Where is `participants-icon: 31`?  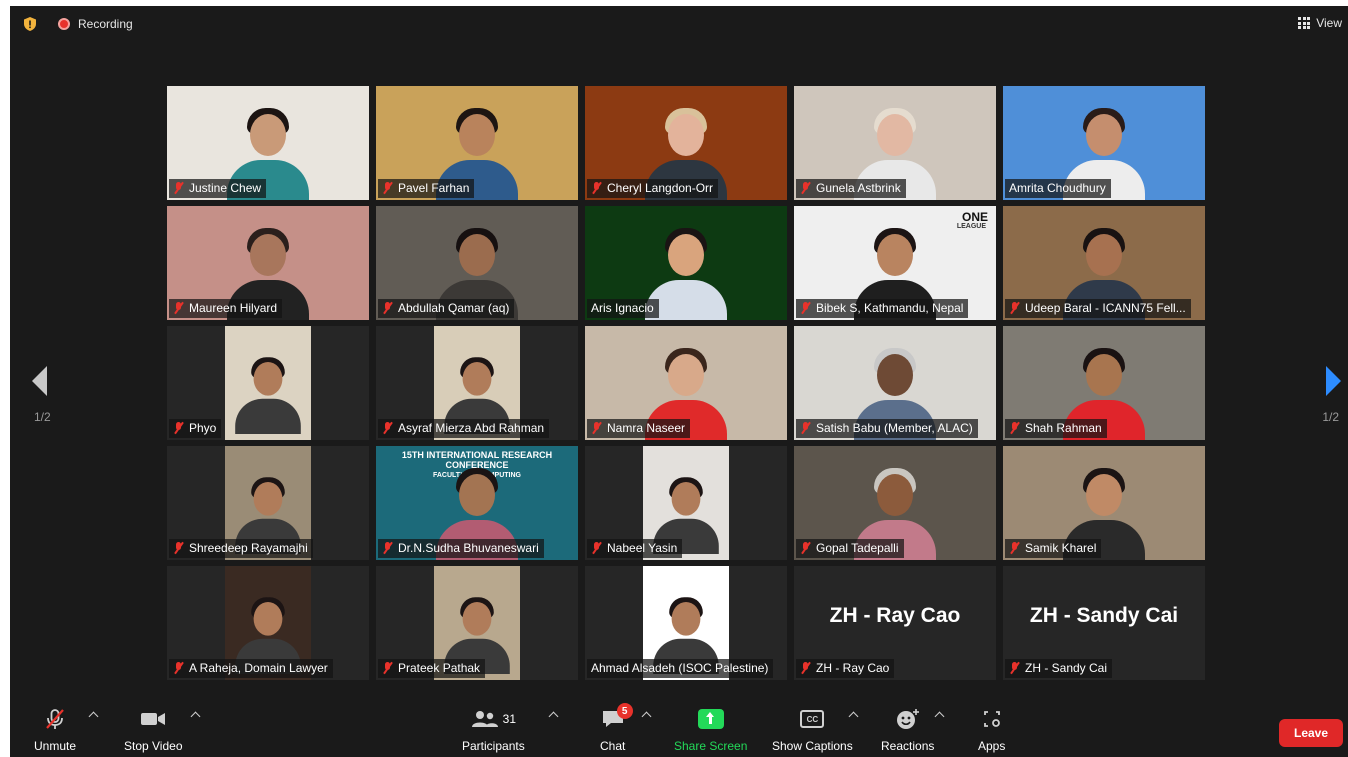
participants-icon: 31 is located at coordinates (493, 719).